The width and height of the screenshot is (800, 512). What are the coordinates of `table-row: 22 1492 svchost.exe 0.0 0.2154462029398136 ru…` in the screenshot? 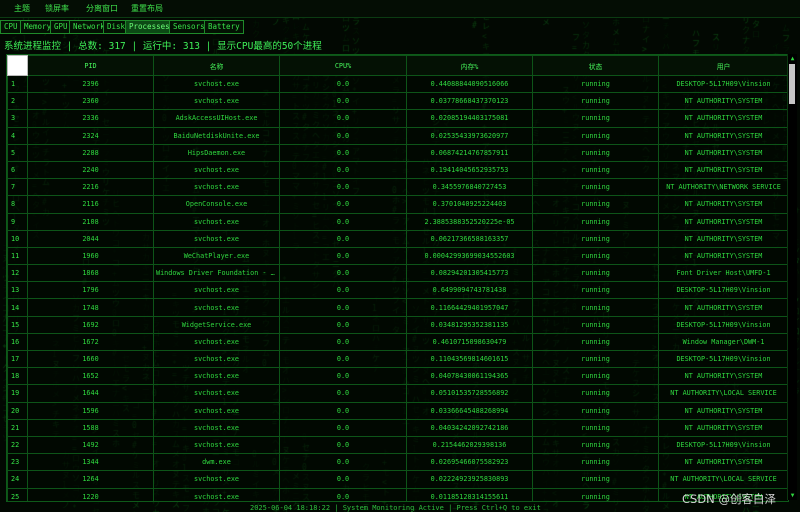 It's located at (397, 445).